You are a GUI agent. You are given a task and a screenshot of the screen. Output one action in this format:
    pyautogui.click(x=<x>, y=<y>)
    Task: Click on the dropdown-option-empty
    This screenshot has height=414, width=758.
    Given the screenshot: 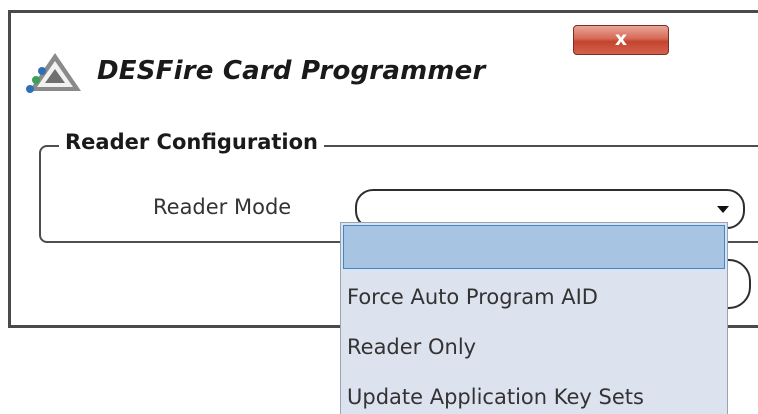 What is the action you would take?
    pyautogui.click(x=534, y=247)
    